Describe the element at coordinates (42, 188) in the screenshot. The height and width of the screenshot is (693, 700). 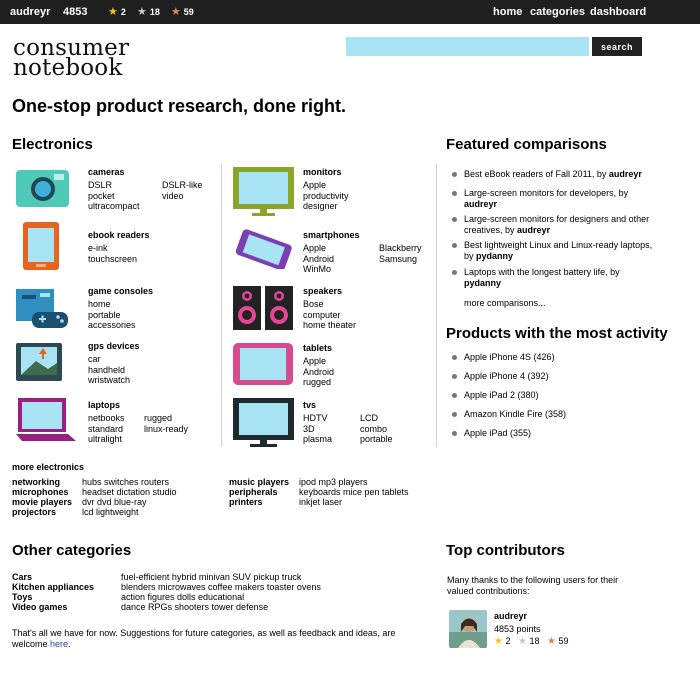
I see `camera-icon` at that location.